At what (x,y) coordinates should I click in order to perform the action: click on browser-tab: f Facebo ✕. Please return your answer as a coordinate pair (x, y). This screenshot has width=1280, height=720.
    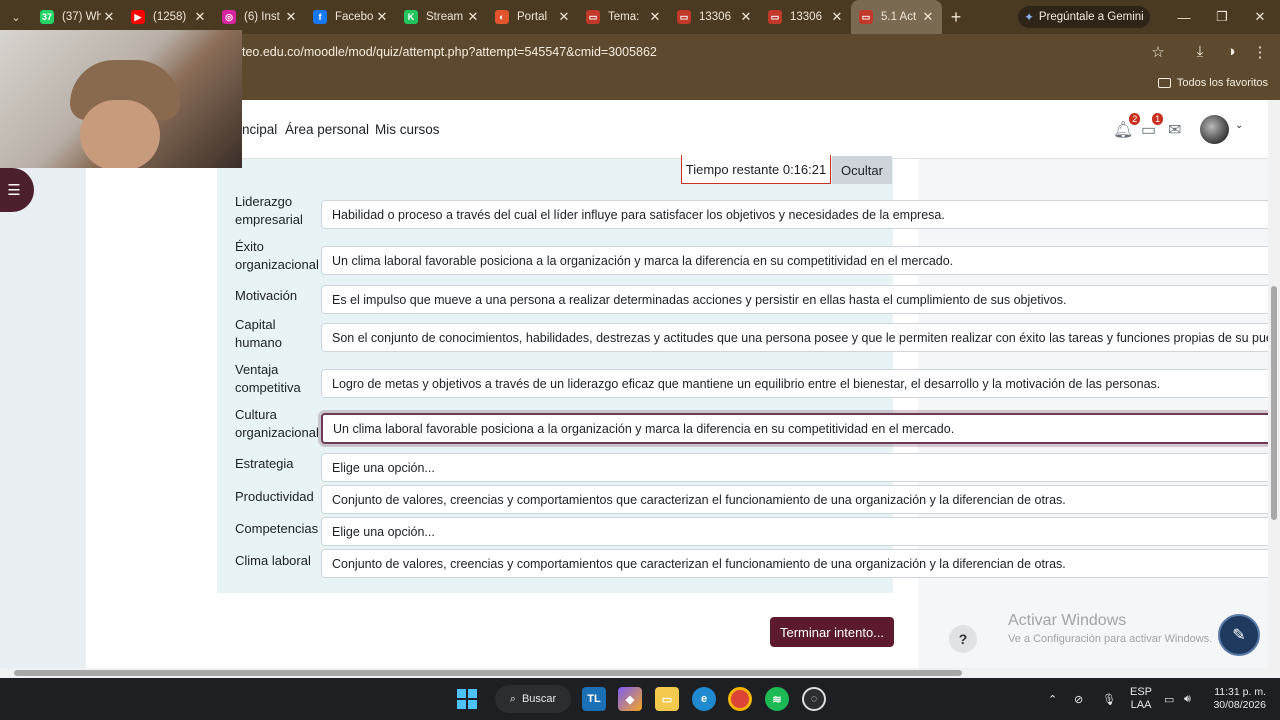
    Looking at the image, I should click on (350, 17).